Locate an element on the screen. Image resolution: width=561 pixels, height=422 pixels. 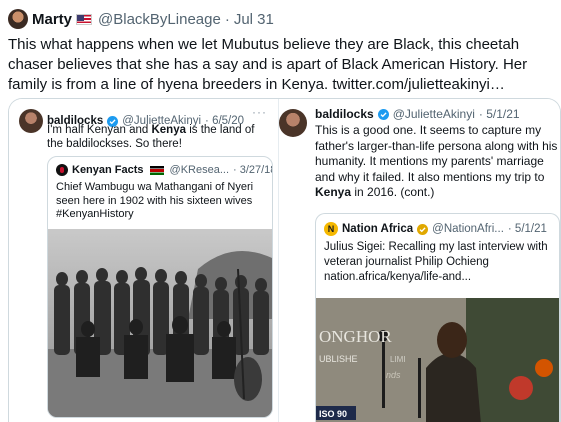
right-post-author: baldilocks is located at coordinates (344, 114).